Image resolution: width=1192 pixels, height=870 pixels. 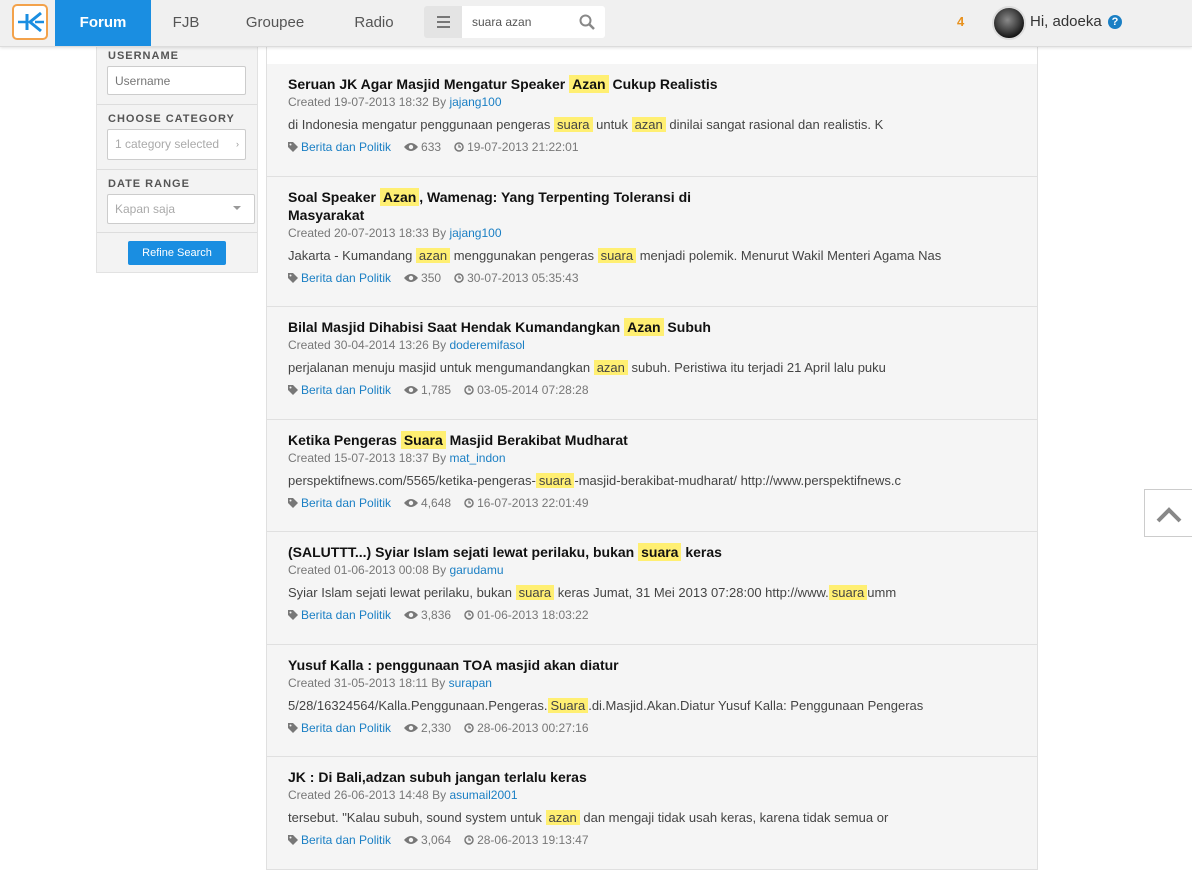 I want to click on scroll-to-top-button, so click(x=1168, y=513).